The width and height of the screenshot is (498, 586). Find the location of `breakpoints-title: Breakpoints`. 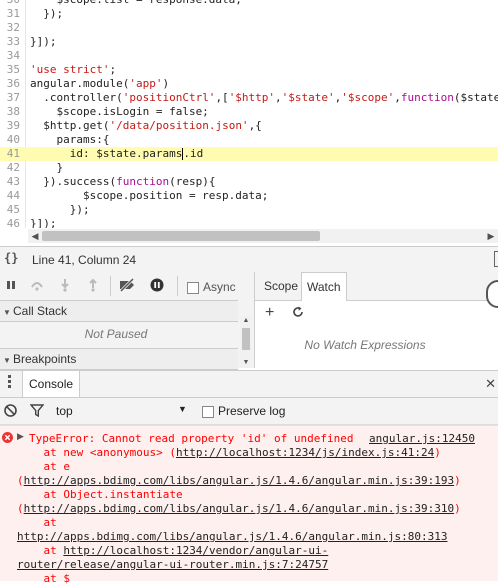

breakpoints-title: Breakpoints is located at coordinates (45, 359).